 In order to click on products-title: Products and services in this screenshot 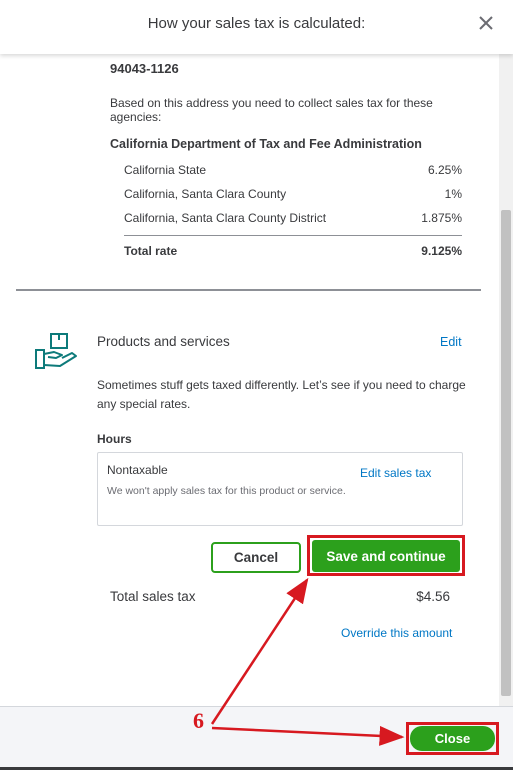, I will do `click(163, 341)`.